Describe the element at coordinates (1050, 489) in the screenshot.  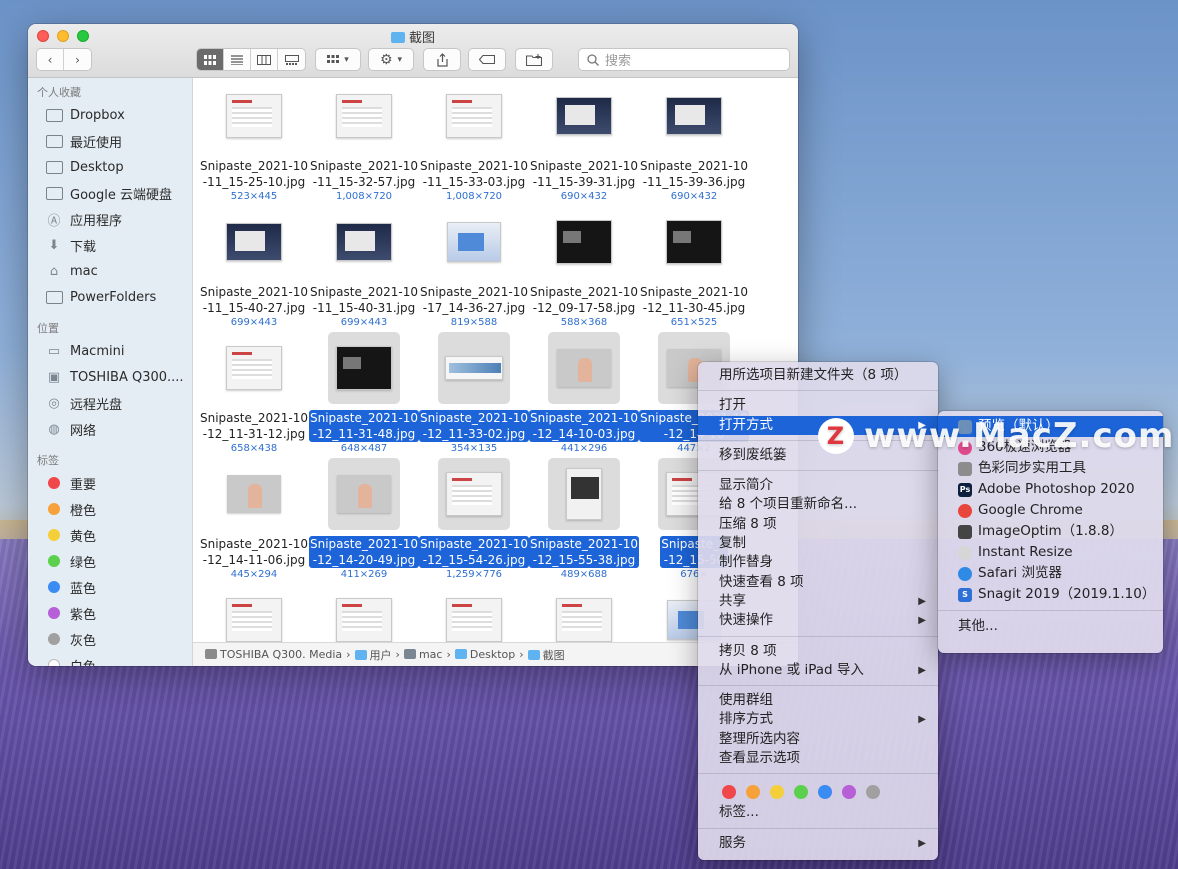
I see `open-with-app-3: Ps Adobe Photoshop 2020` at that location.